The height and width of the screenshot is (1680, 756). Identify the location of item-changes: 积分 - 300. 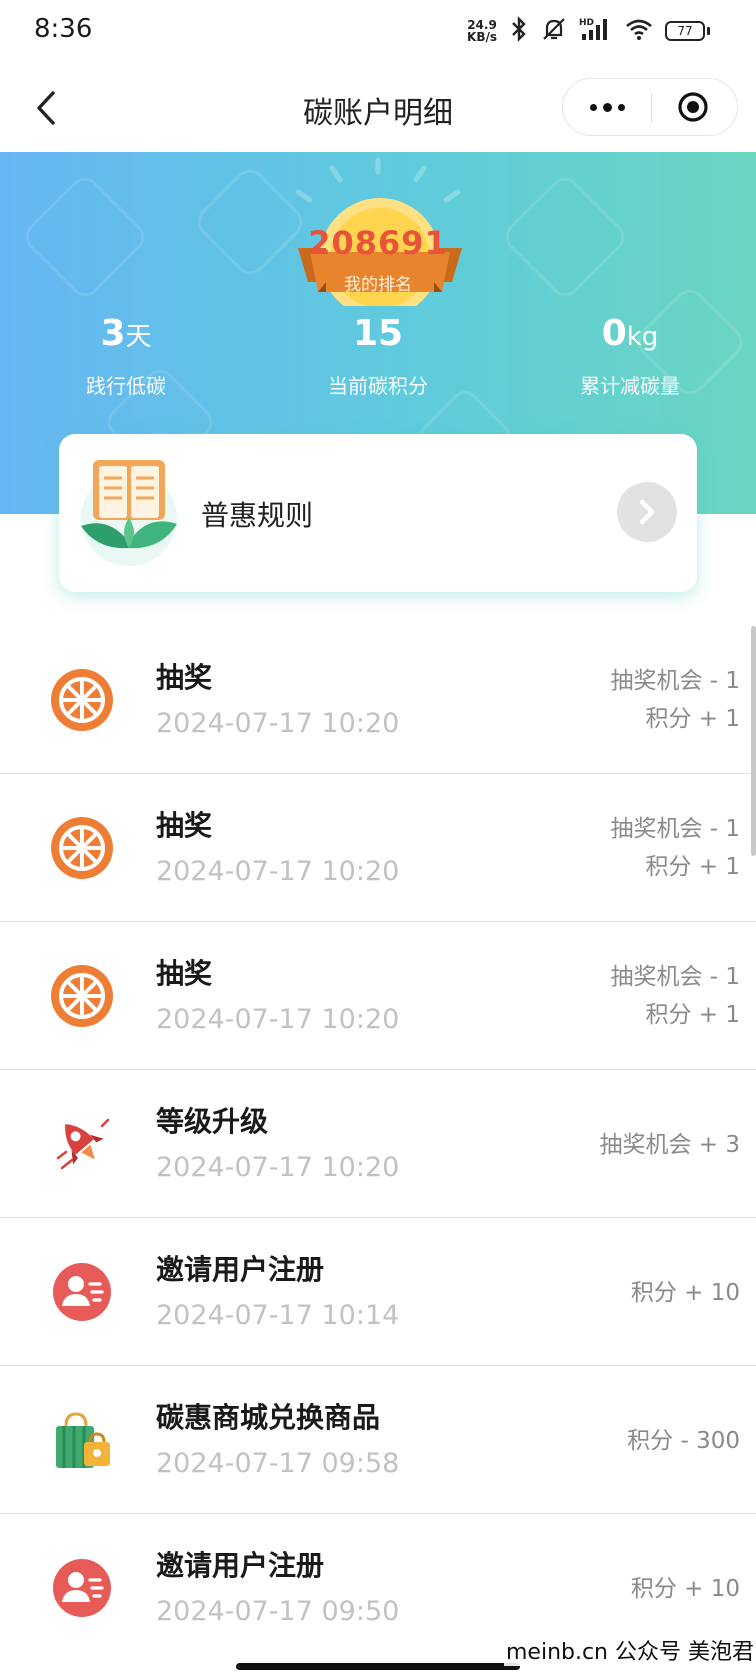
(683, 1441).